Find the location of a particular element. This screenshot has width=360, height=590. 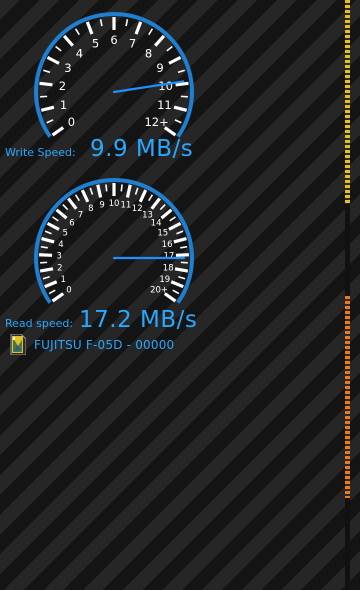

write-speed-gauge: 0 1 2 3 4 5 6 7 8 9 10 11 12+ is located at coordinates (114, 74).